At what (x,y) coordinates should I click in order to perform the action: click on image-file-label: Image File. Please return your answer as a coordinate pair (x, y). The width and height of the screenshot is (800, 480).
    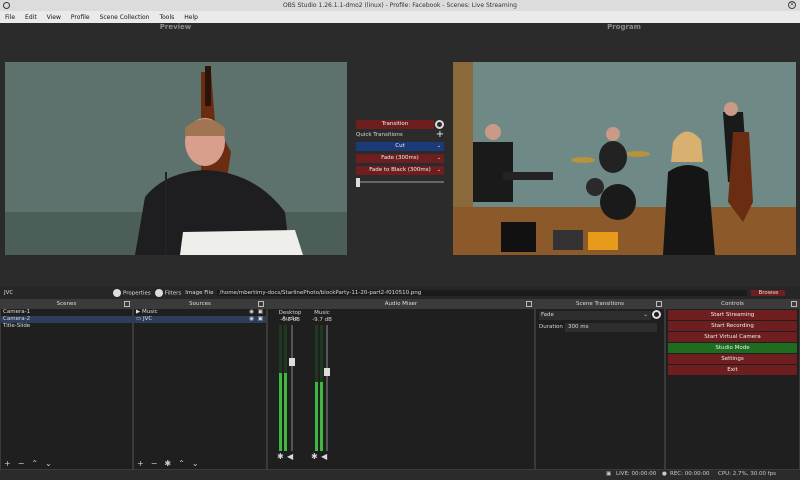
    Looking at the image, I should click on (199, 293).